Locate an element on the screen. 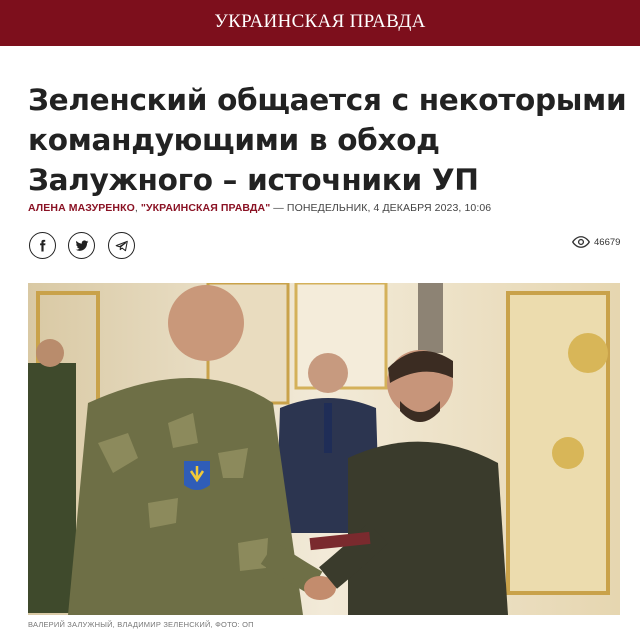 This screenshot has height=639, width=640. facebook-icon is located at coordinates (43, 245).